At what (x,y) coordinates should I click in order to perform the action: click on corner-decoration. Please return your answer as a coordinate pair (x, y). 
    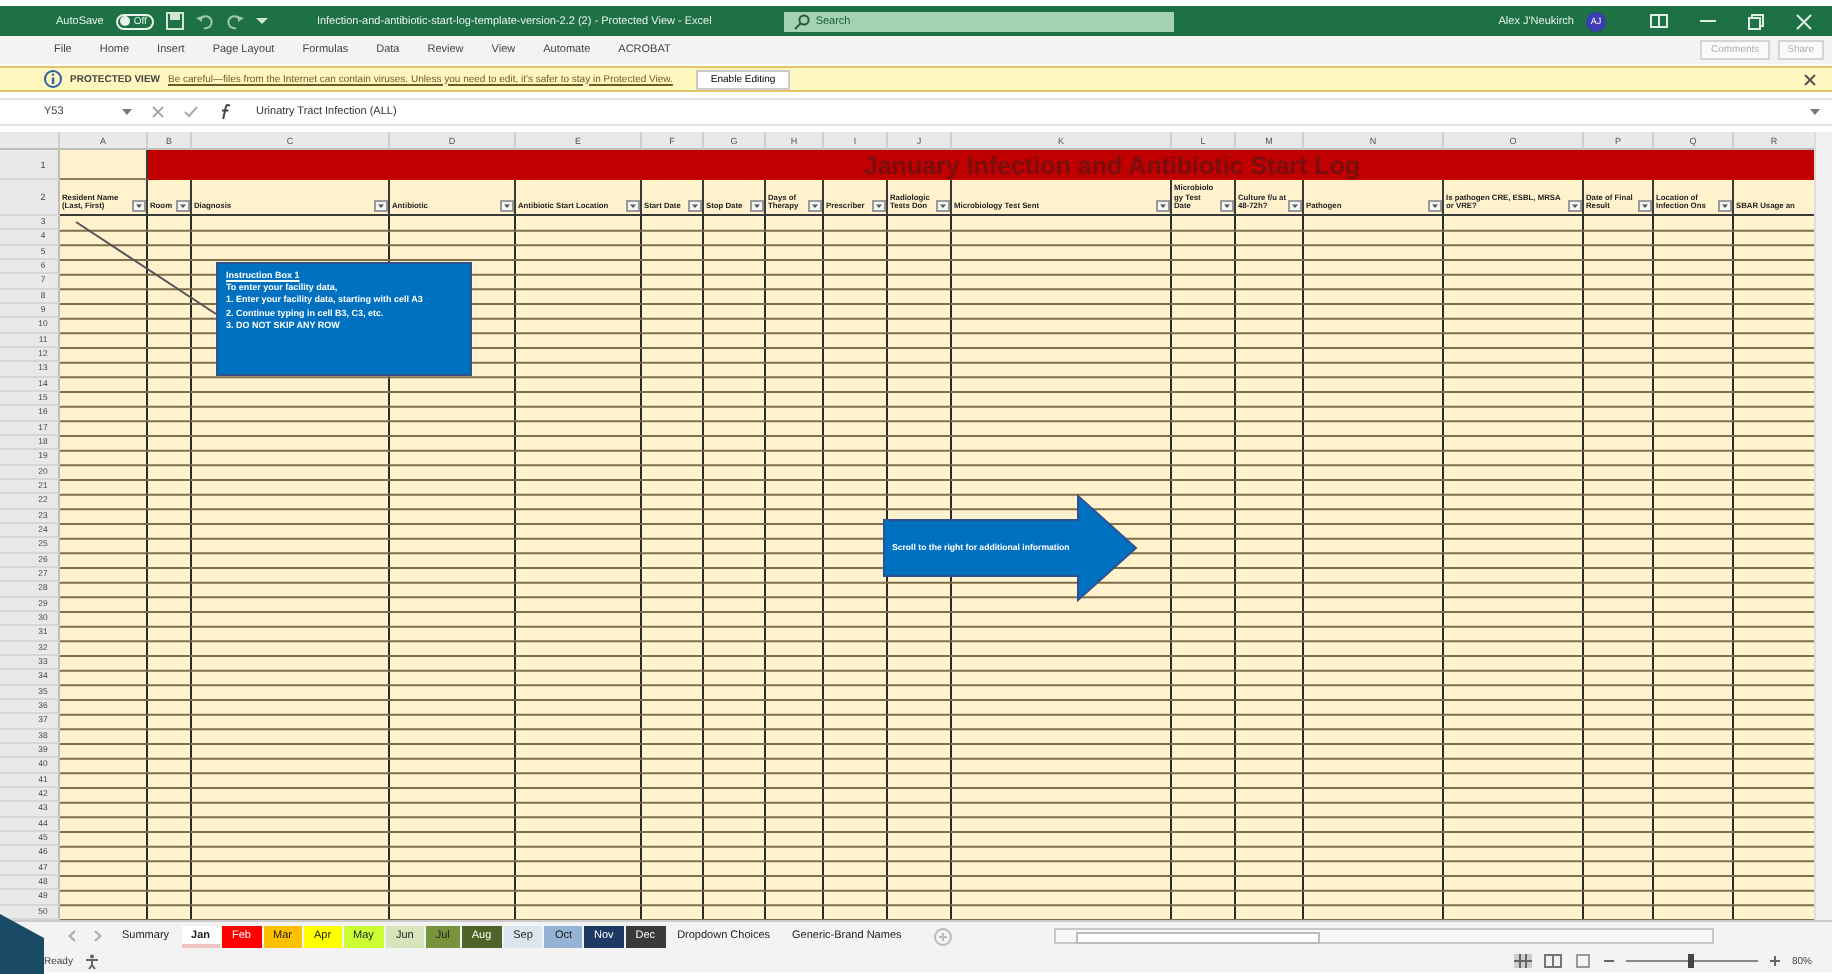
    Looking at the image, I should click on (22, 944).